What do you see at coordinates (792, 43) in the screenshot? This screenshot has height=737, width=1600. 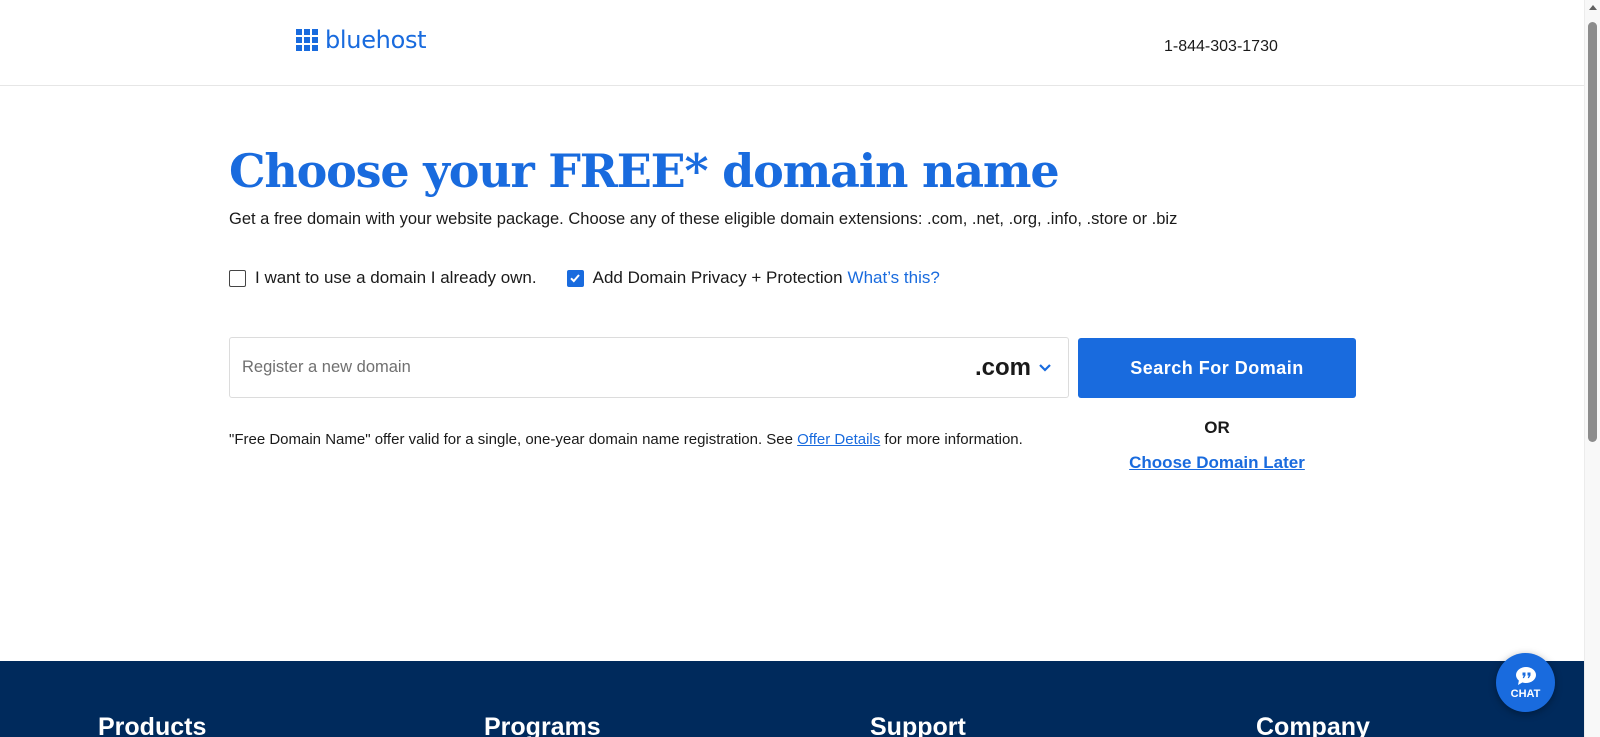 I see `site-header: bluehost 1-844-303-1730` at bounding box center [792, 43].